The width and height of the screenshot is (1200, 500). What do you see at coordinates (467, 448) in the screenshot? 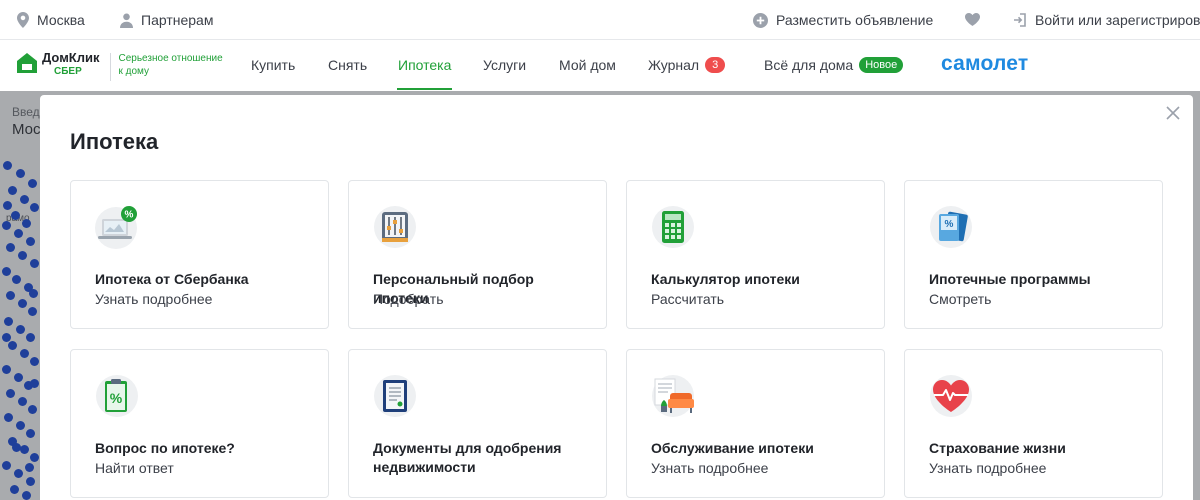
I see `card-title-line-1: Документы для одобрения` at bounding box center [467, 448].